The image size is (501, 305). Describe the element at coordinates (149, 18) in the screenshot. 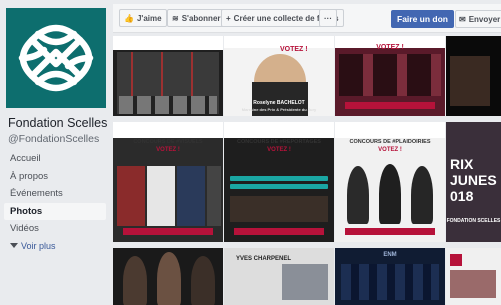

I see `like-label: J'aime` at that location.